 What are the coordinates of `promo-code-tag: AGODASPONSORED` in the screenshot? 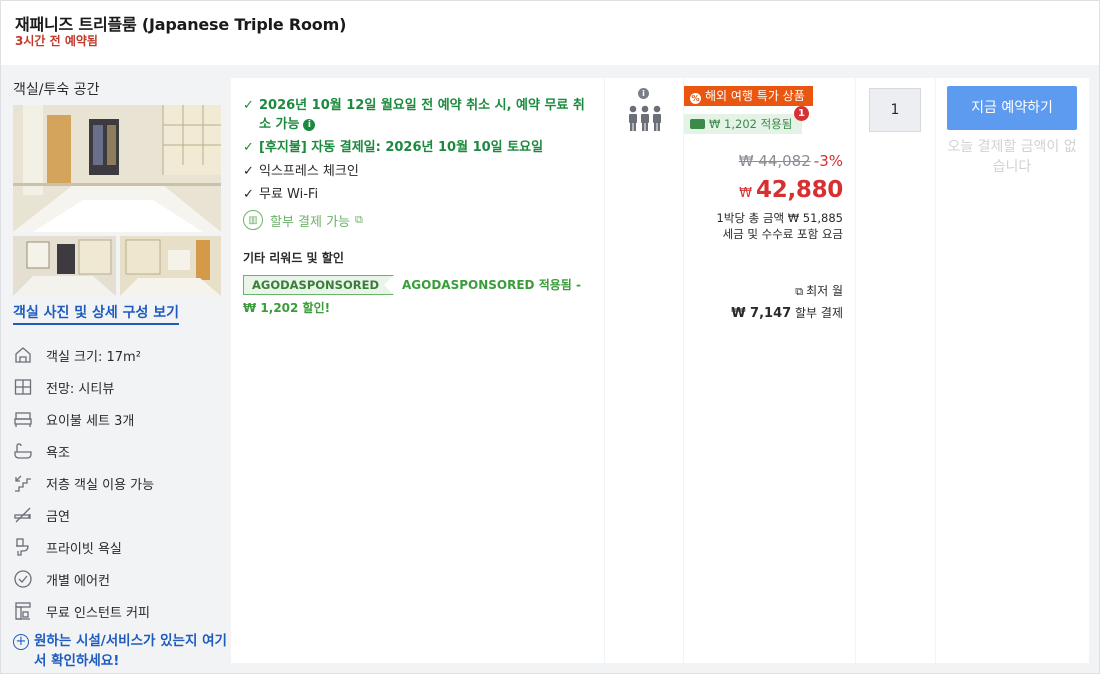 It's located at (318, 285).